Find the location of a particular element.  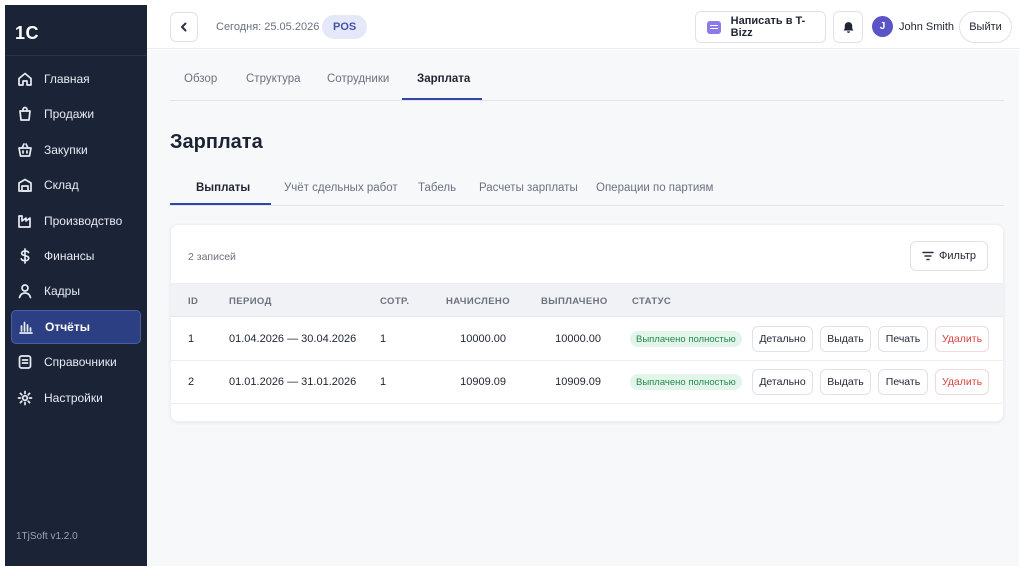

records-count: 2 записей is located at coordinates (212, 257).